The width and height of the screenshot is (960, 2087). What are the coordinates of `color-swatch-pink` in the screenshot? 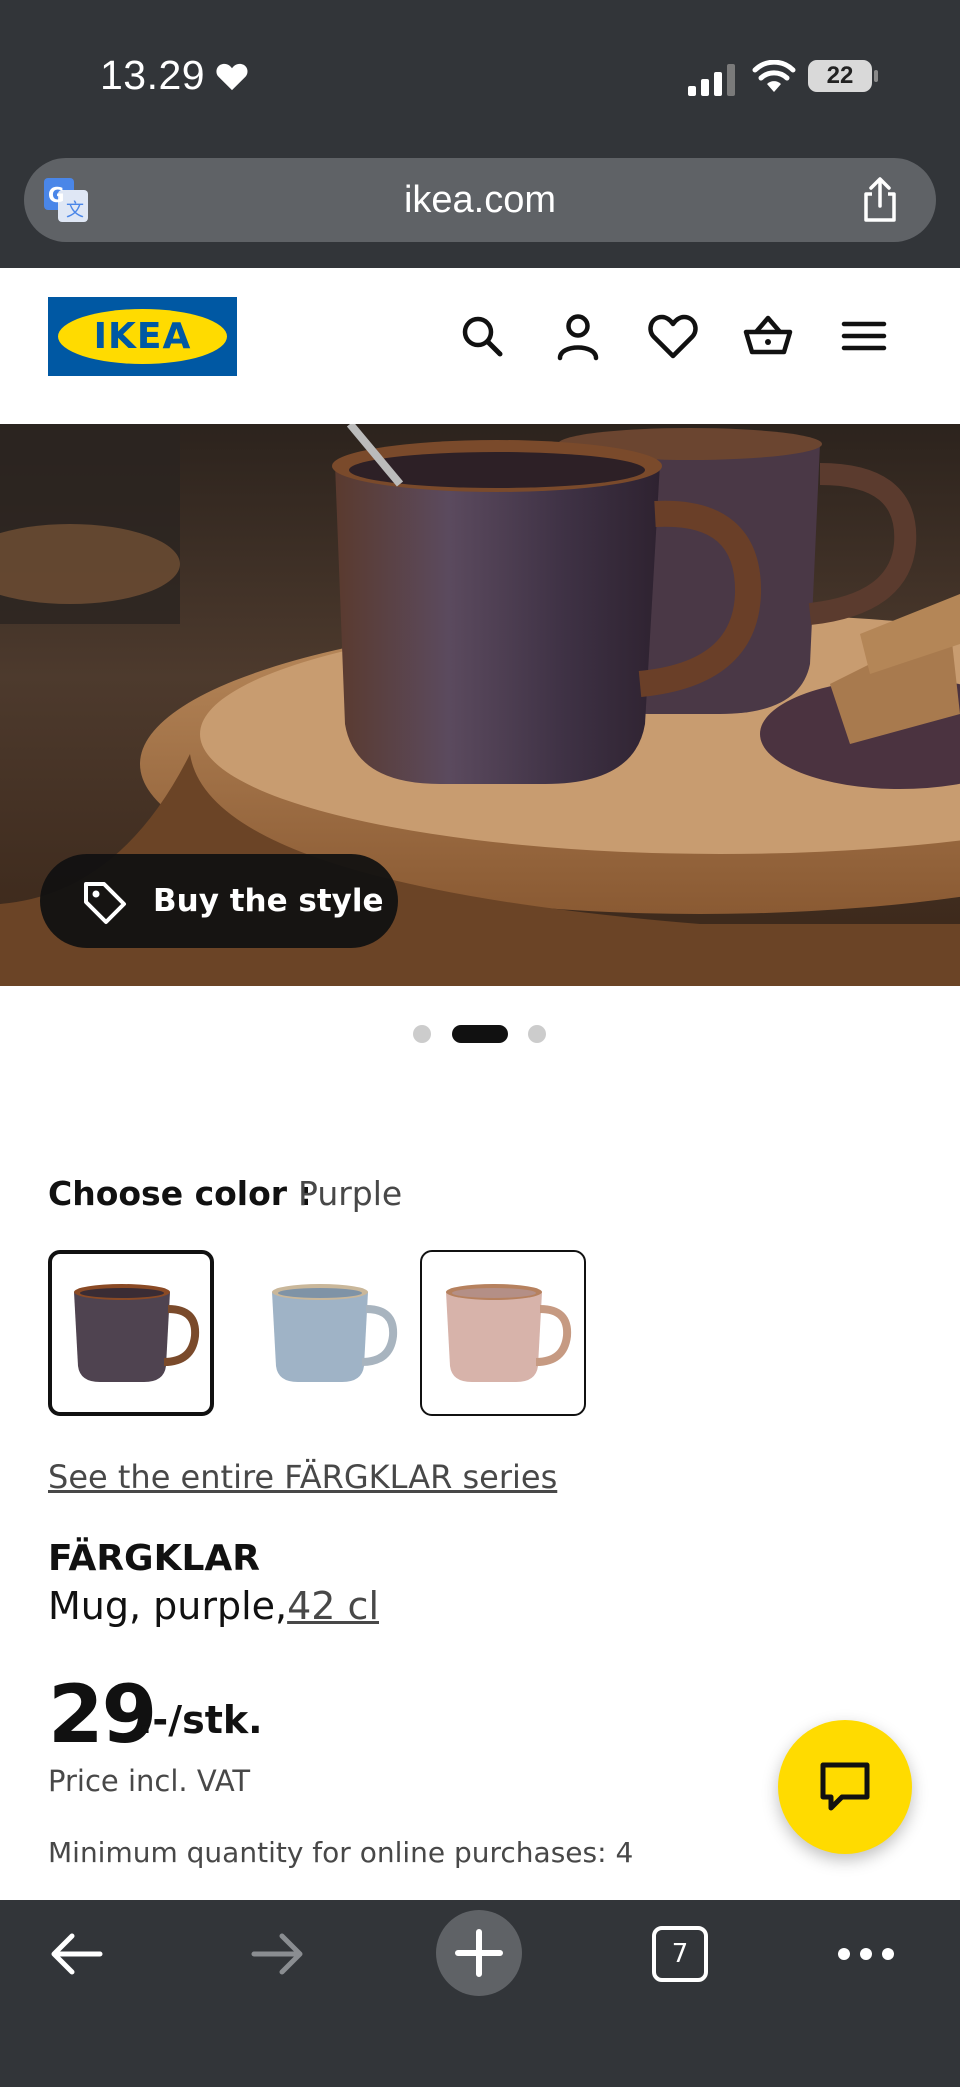 It's located at (503, 1333).